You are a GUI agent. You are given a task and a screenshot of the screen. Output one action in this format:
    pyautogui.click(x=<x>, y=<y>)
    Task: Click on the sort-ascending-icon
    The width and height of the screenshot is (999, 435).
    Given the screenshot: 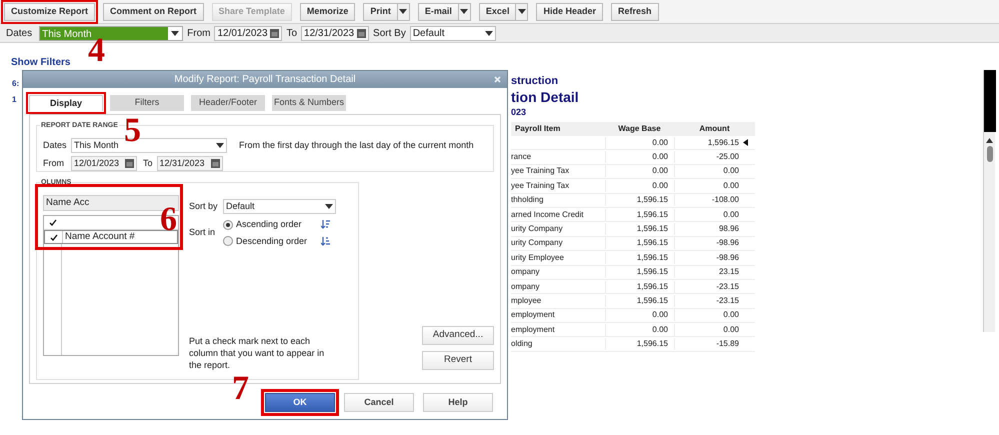 What is the action you would take?
    pyautogui.click(x=325, y=225)
    